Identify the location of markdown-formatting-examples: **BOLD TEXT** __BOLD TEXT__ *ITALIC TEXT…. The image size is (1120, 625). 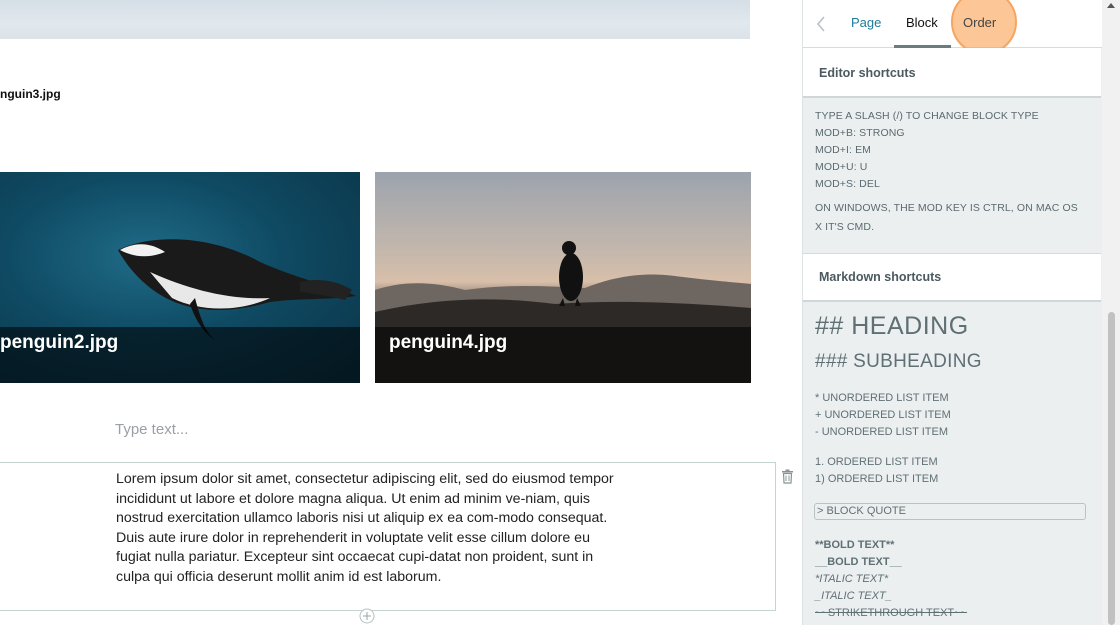
(891, 579).